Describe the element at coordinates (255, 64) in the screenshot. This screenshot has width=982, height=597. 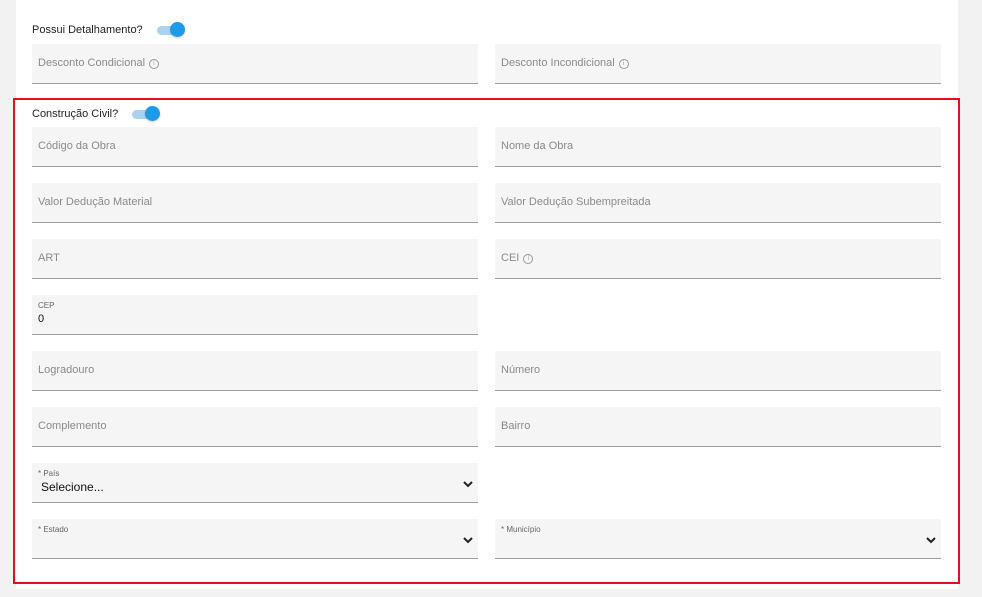
I see `desconto-condicional-field: Desconto Condicional i` at that location.